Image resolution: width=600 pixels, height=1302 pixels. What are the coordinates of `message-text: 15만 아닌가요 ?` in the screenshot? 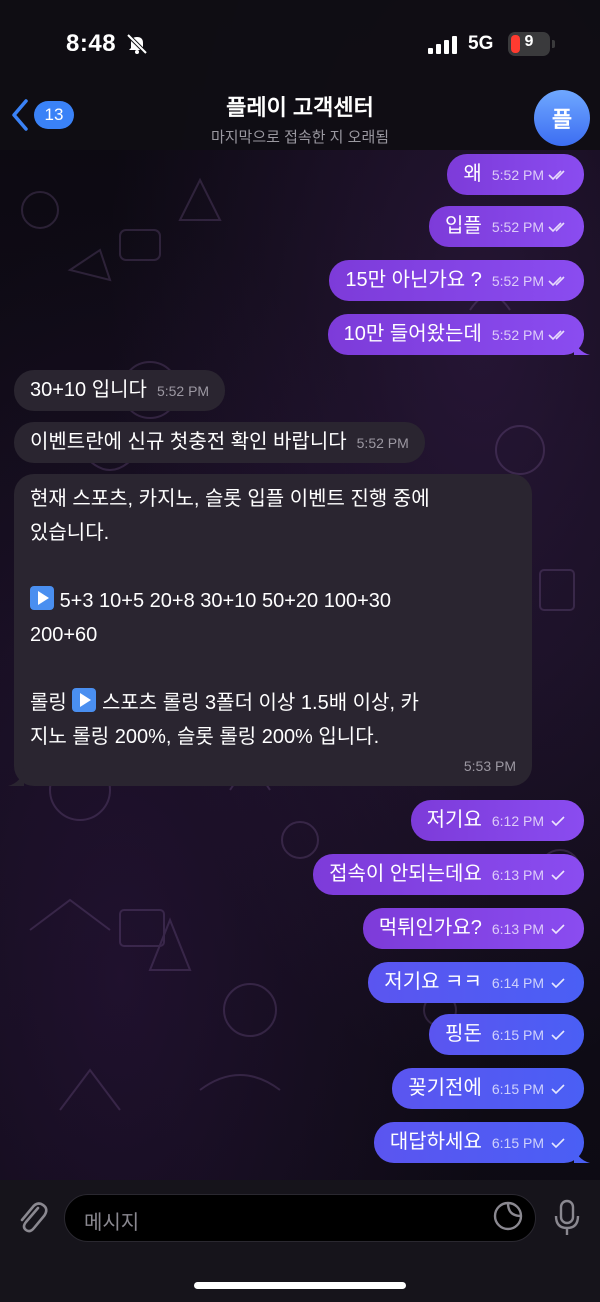 It's located at (413, 280).